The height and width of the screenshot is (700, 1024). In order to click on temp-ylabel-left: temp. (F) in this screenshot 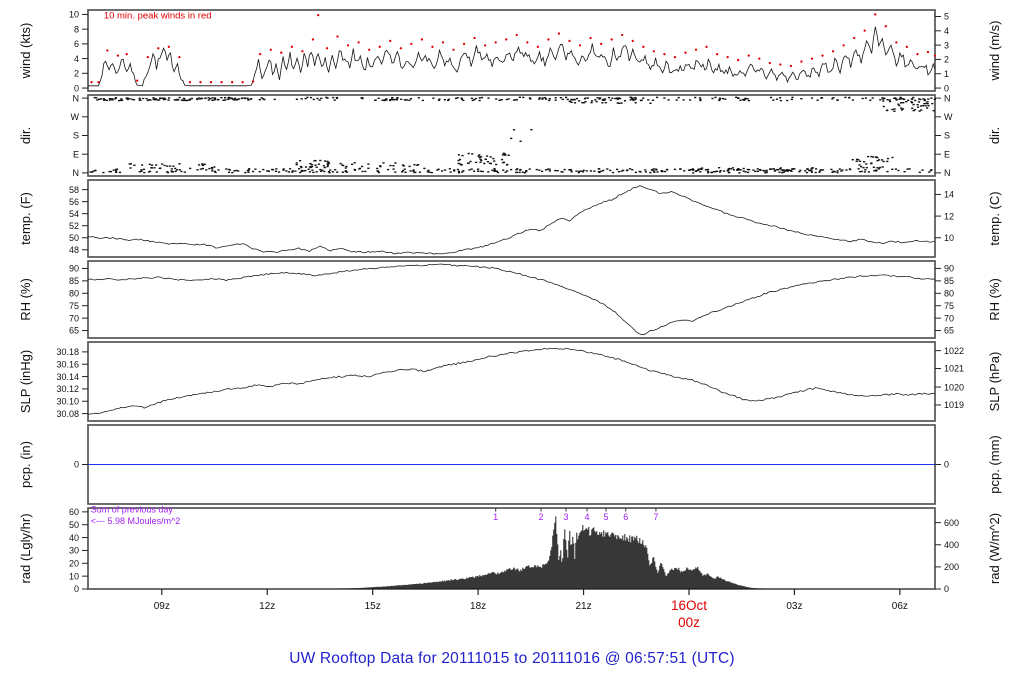, I will do `click(25, 218)`.